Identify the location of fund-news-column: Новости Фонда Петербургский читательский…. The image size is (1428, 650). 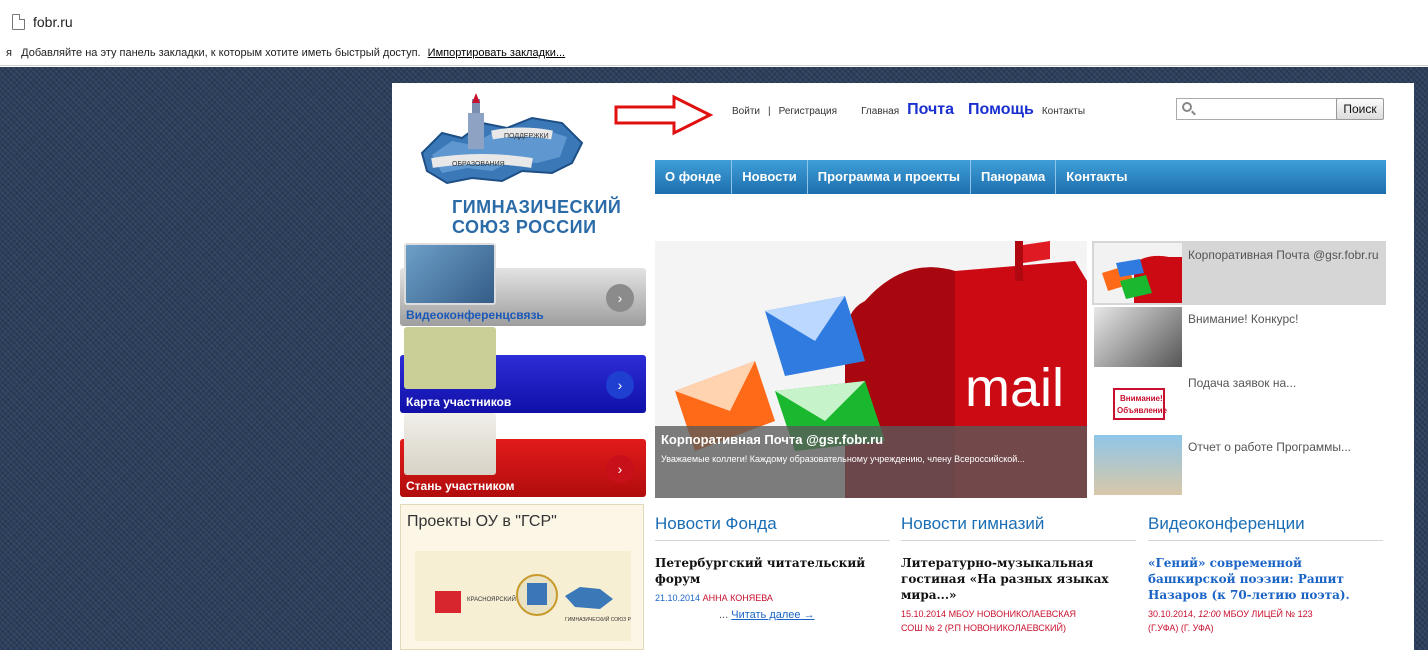
(772, 567).